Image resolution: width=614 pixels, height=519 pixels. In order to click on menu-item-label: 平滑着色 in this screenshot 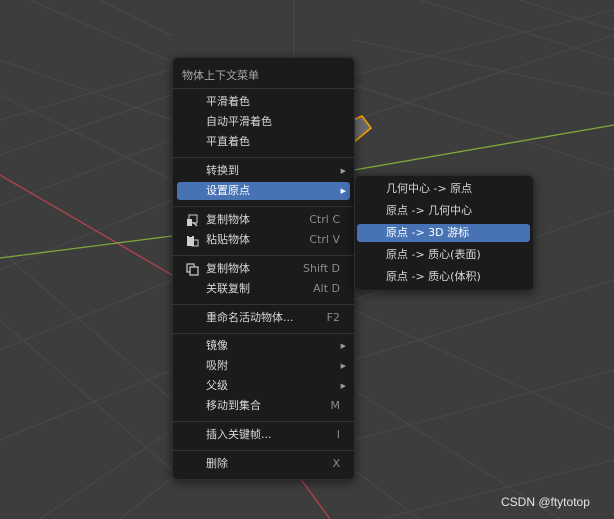, I will do `click(228, 101)`.